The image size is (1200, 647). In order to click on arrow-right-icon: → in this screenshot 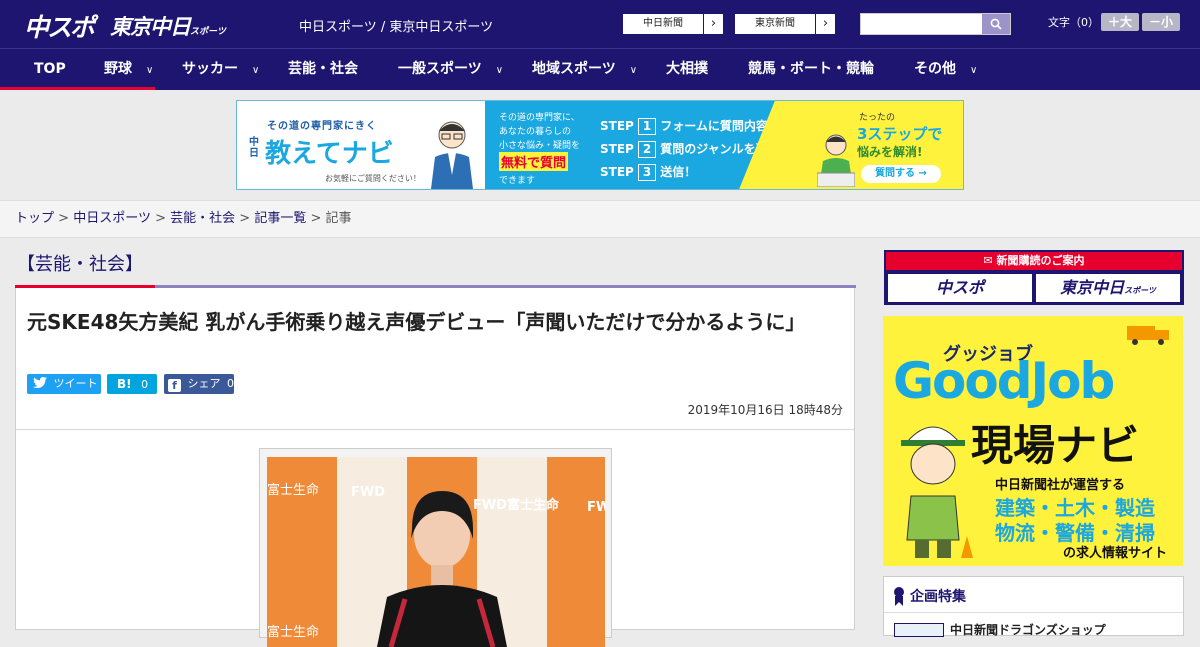, I will do `click(922, 173)`.